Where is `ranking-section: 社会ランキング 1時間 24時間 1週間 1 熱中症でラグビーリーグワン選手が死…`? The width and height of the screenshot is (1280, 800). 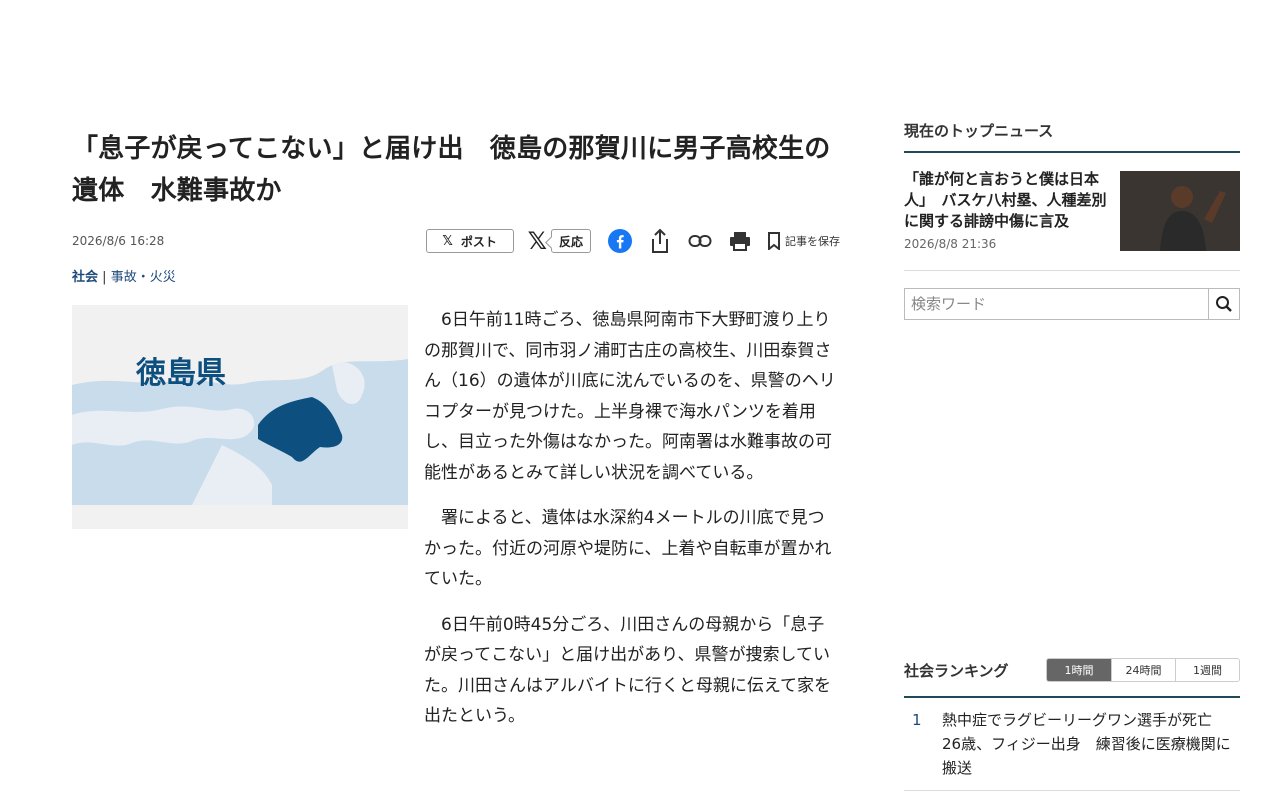
ranking-section: 社会ランキング 1時間 24時間 1週間 1 熱中症でラグビーリーグワン選手が死… is located at coordinates (1072, 723).